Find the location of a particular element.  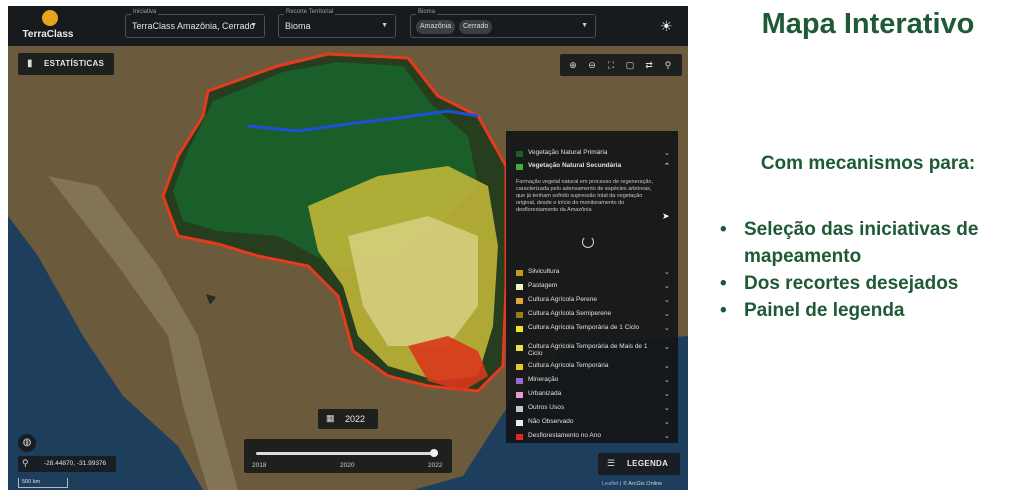

loading-spinner-icon is located at coordinates (588, 242).